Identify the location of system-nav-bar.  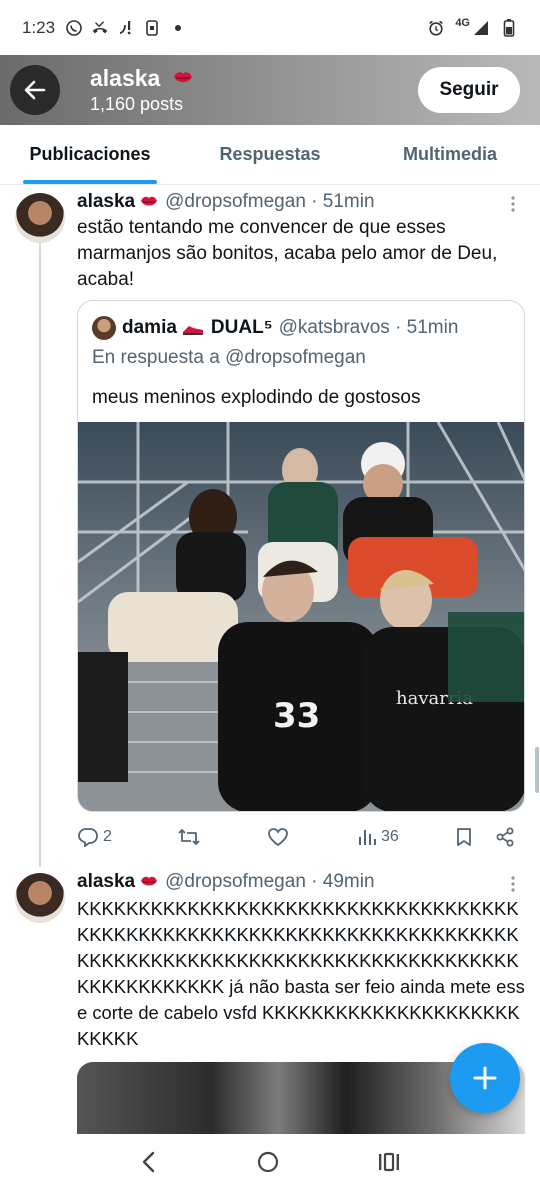
(270, 1164).